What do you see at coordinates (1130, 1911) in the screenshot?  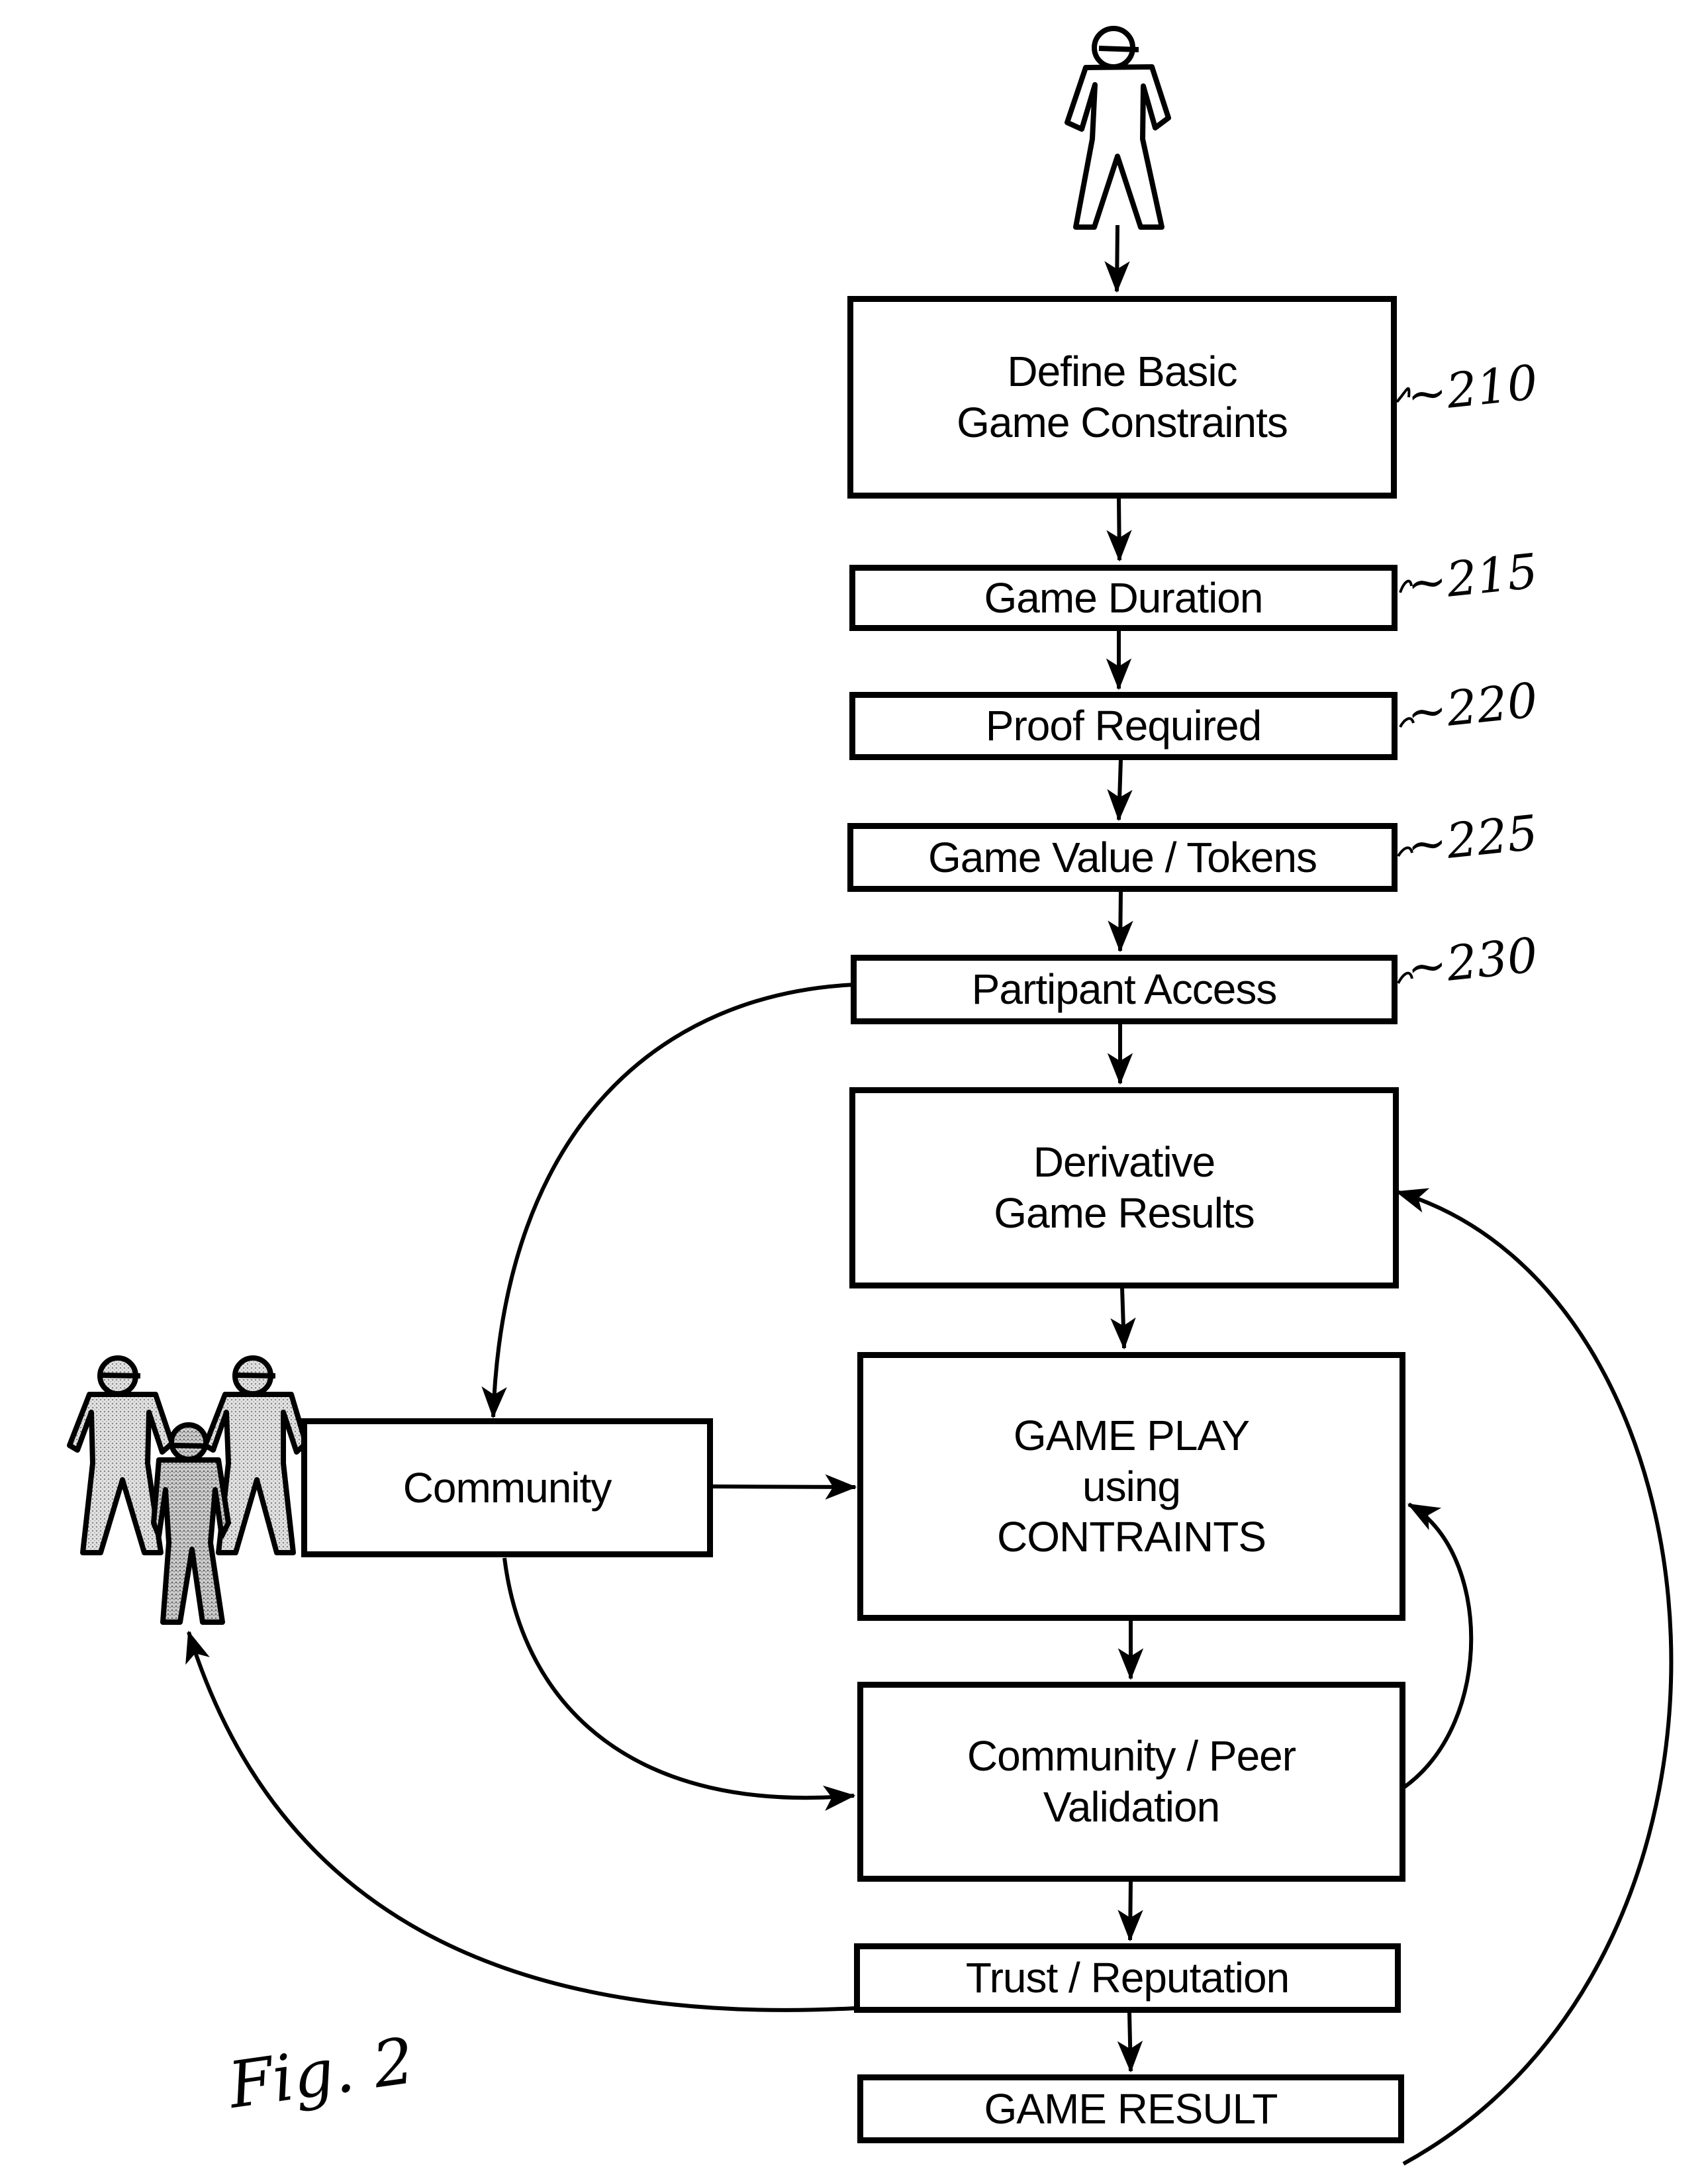 I see `arrow-validation-to-trust` at bounding box center [1130, 1911].